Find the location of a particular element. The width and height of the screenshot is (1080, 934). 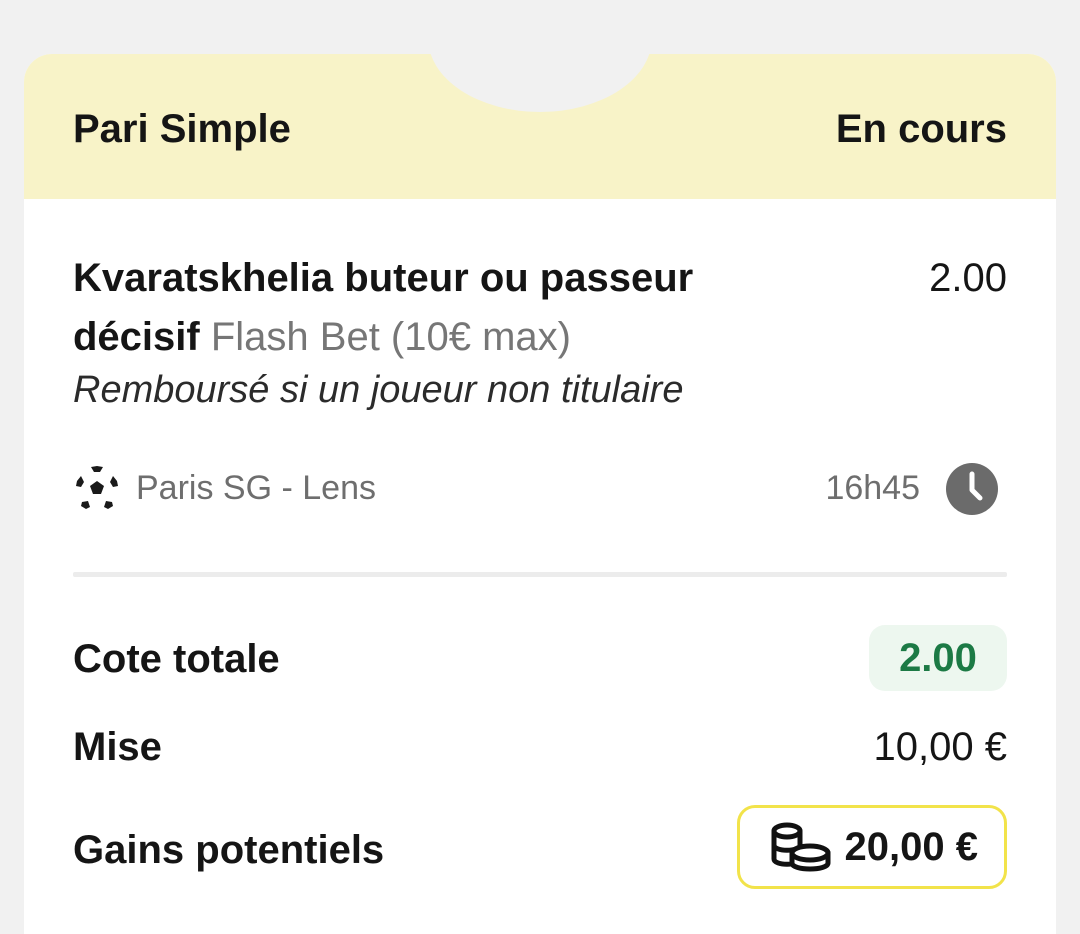

stake-value: 10,00 € is located at coordinates (940, 747).